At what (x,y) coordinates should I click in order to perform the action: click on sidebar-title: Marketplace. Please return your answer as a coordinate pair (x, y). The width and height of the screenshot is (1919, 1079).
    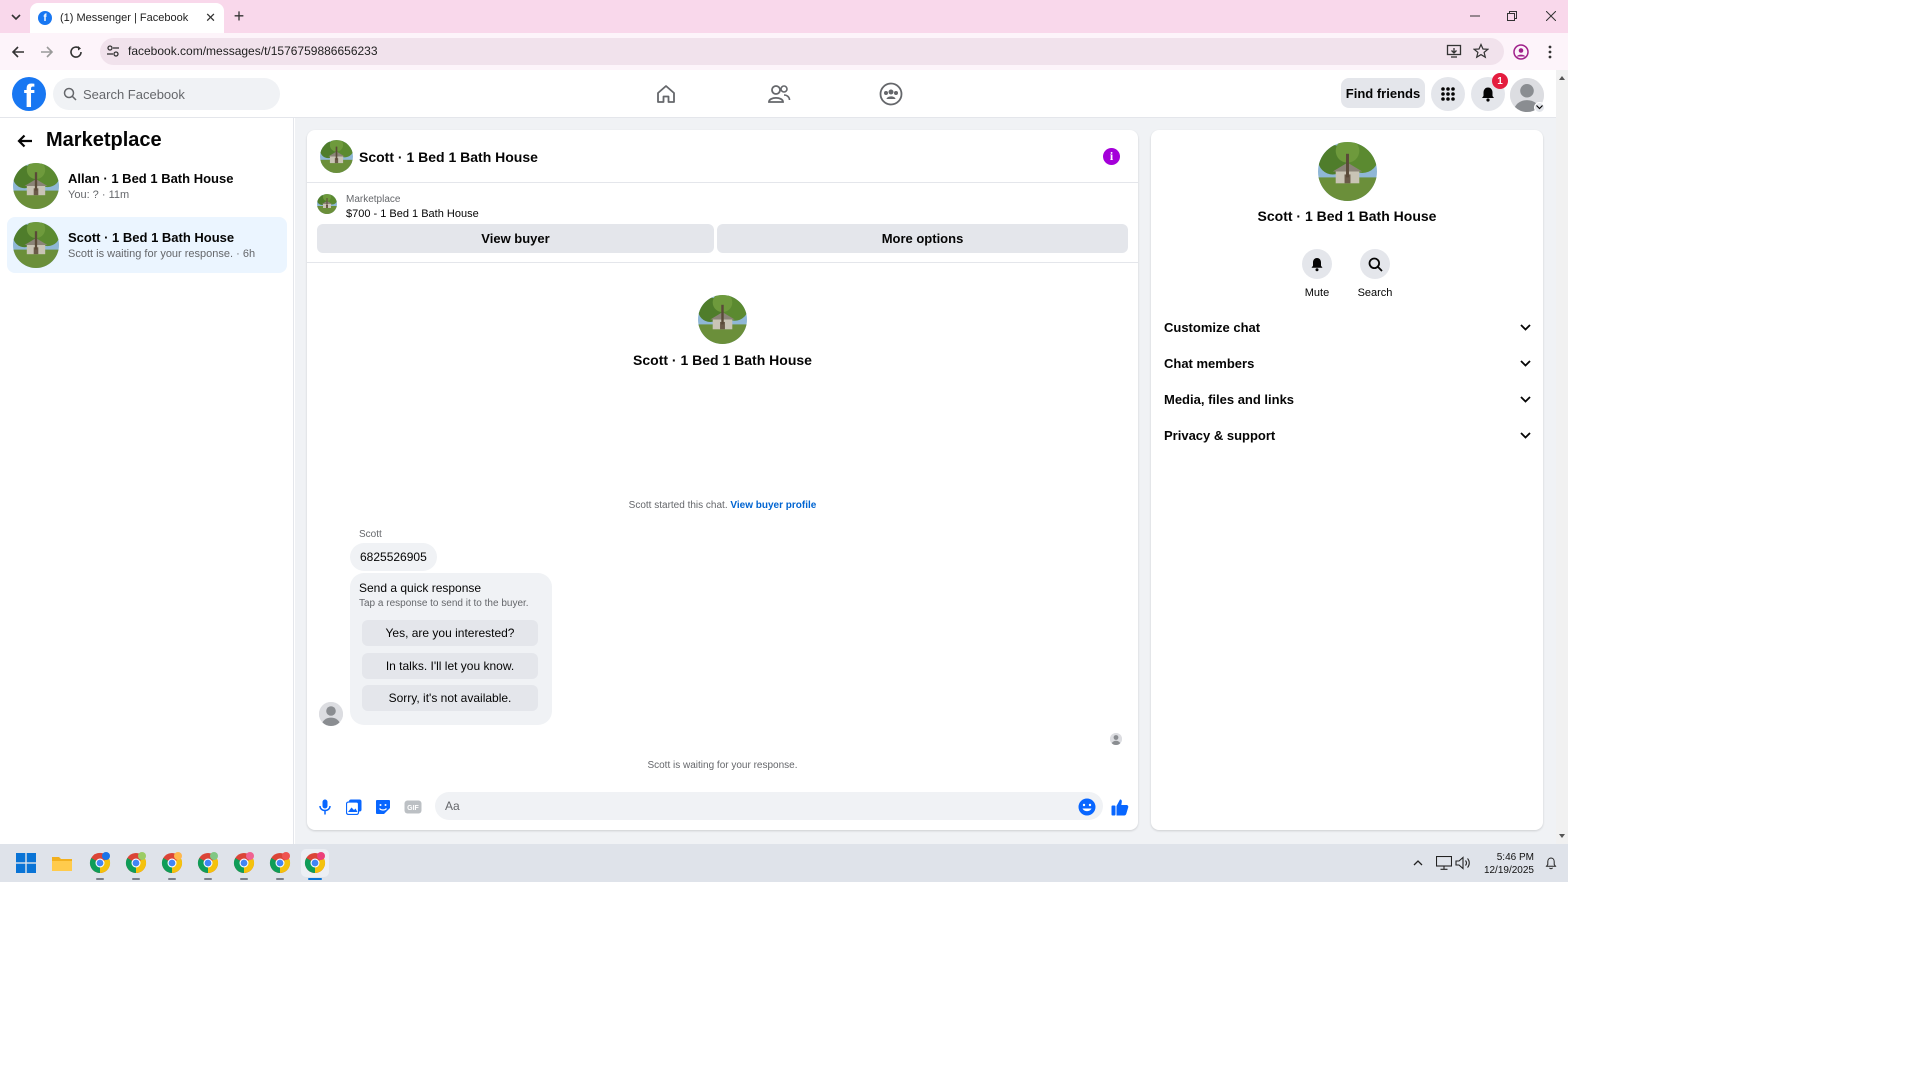
    Looking at the image, I should click on (104, 140).